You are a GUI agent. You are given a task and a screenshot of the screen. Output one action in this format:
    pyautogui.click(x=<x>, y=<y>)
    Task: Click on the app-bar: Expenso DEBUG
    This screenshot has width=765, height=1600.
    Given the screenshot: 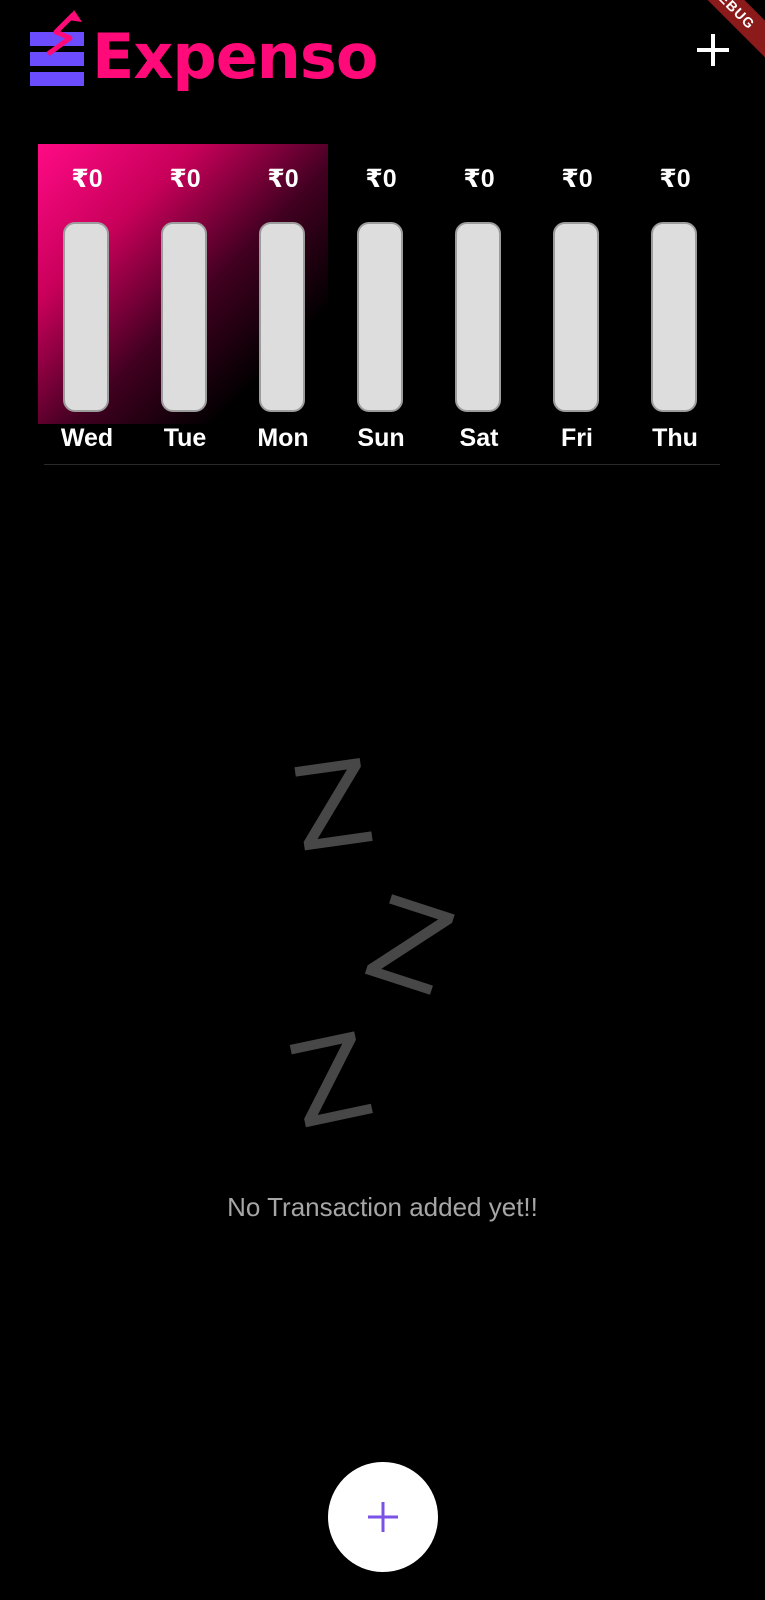 What is the action you would take?
    pyautogui.click(x=382, y=55)
    